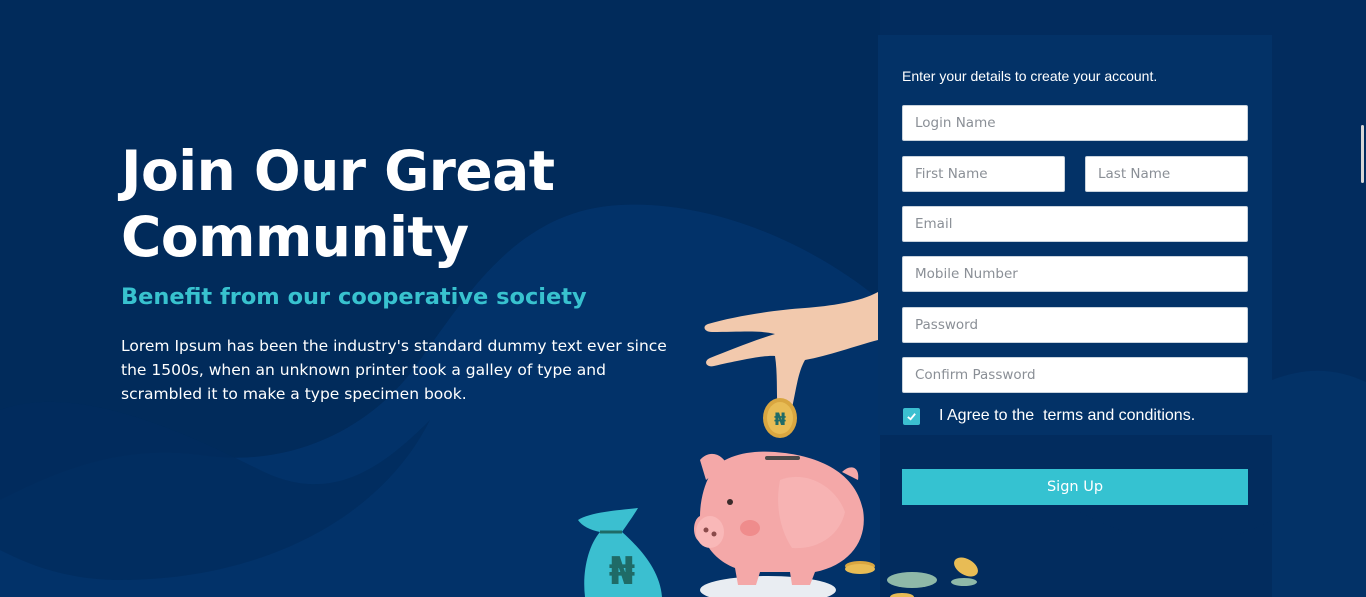  Describe the element at coordinates (911, 577) in the screenshot. I see `coins-icon` at that location.